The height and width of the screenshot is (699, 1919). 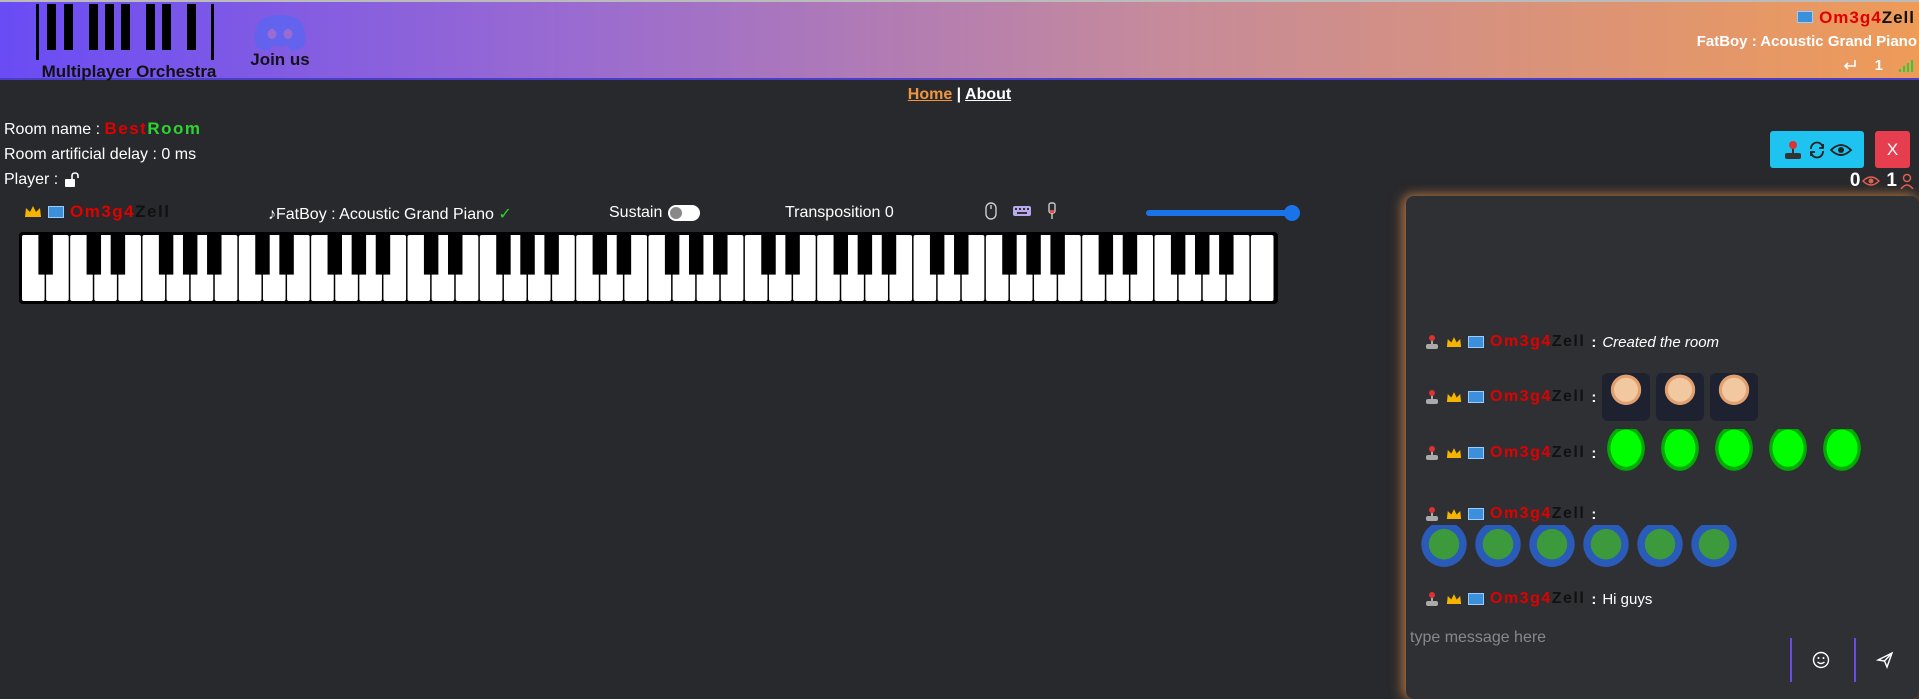 What do you see at coordinates (1223, 213) in the screenshot?
I see `volume-slider` at bounding box center [1223, 213].